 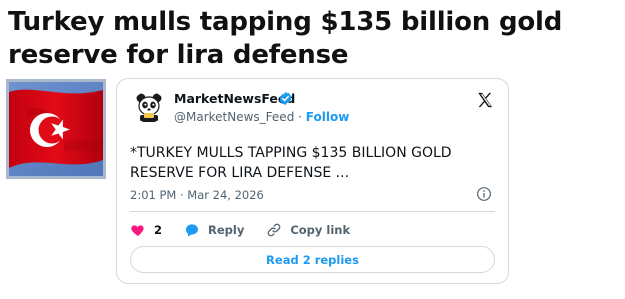 I want to click on copy-link-label: Copy link, so click(x=320, y=230).